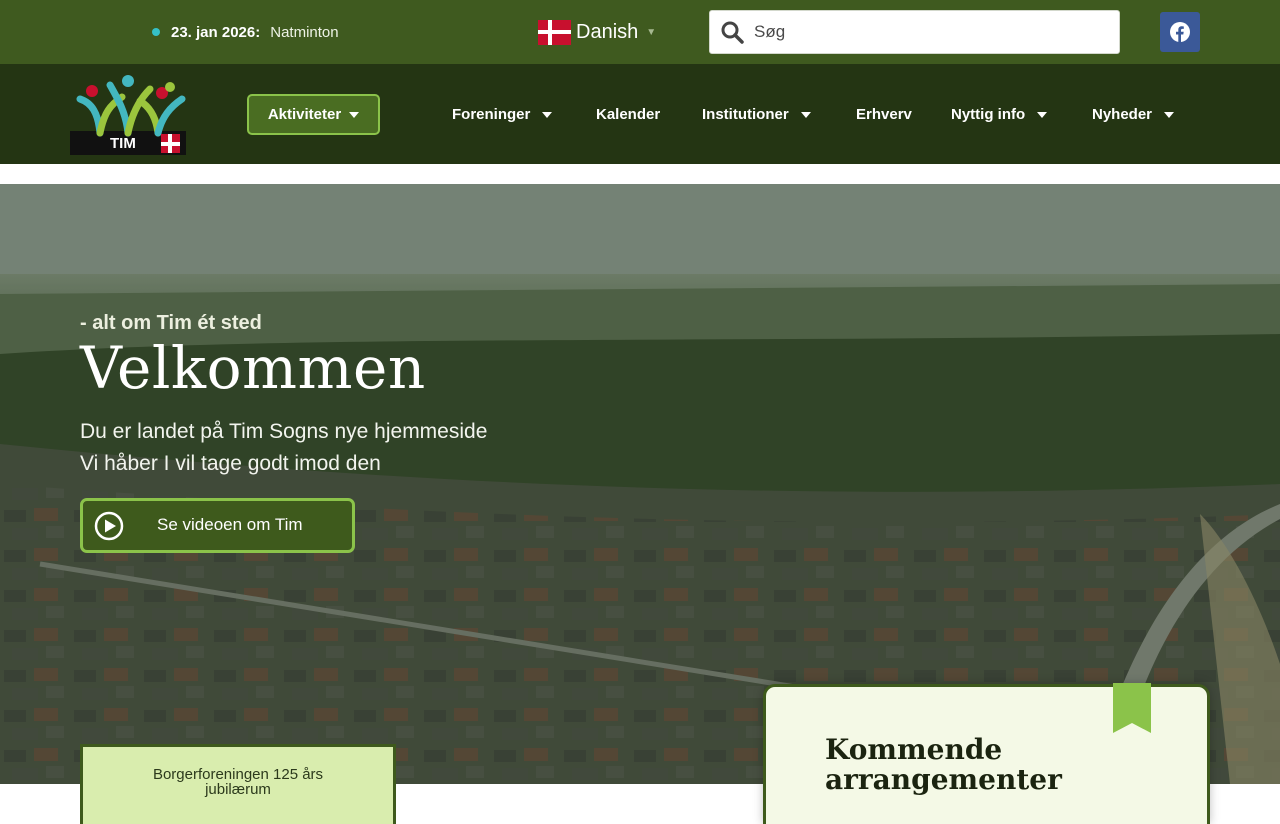 The image size is (1280, 824). What do you see at coordinates (732, 32) in the screenshot?
I see `search-icon` at bounding box center [732, 32].